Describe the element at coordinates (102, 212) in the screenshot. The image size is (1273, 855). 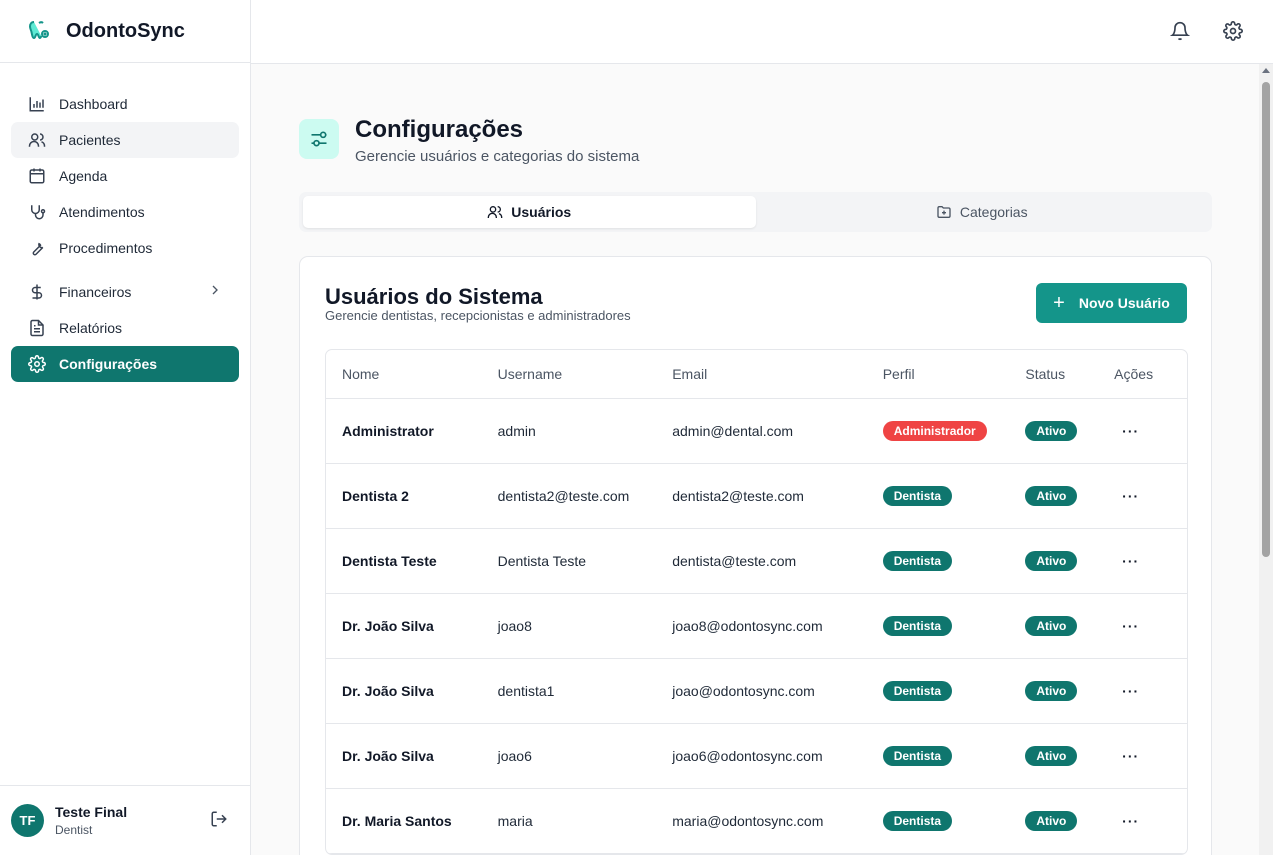
I see `sidebar-item-label: Atendimentos` at that location.